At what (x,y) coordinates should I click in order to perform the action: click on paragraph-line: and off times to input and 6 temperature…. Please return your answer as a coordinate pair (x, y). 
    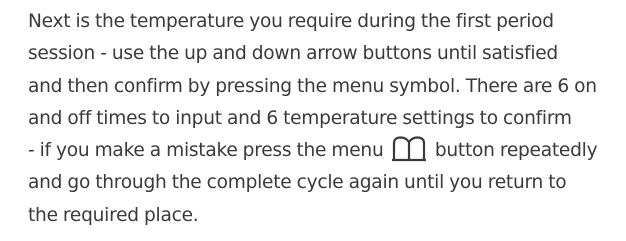
    Looking at the image, I should click on (300, 118).